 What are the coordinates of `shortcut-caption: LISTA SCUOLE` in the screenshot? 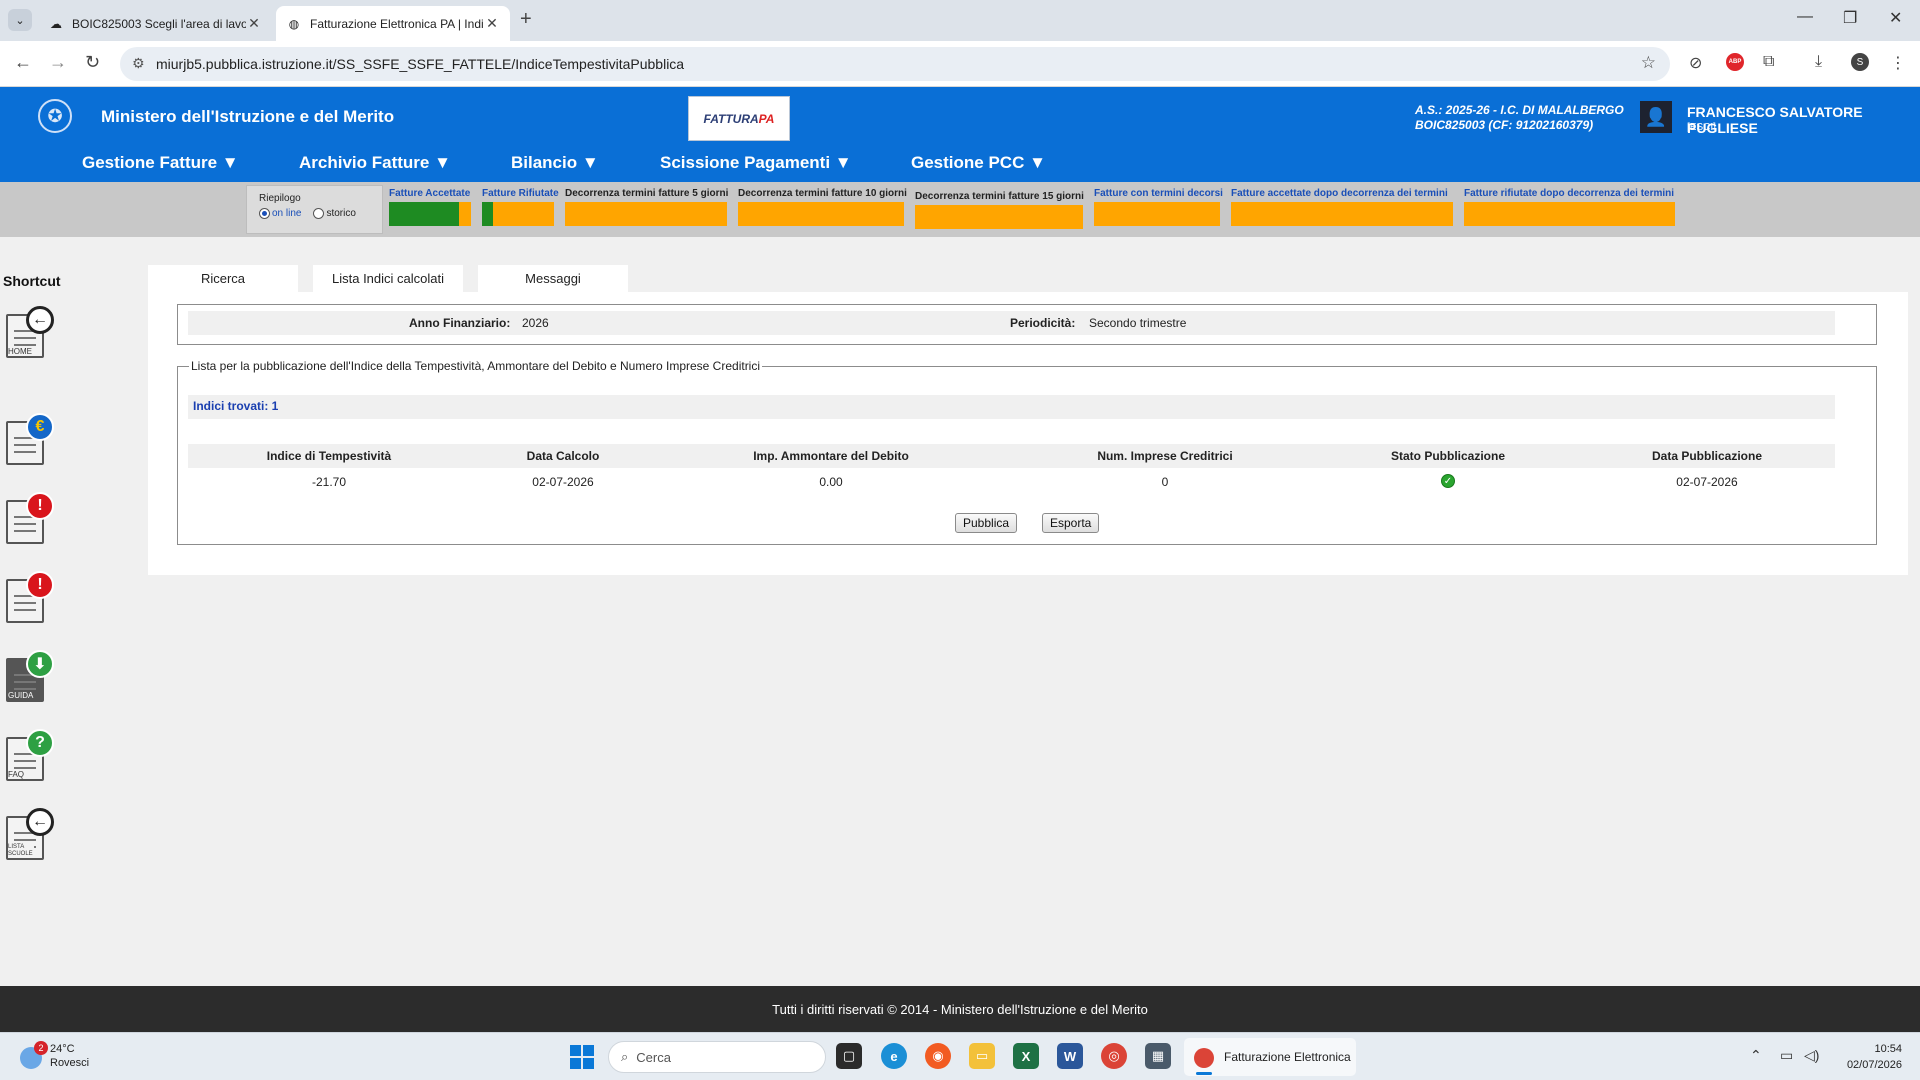 It's located at (21, 851).